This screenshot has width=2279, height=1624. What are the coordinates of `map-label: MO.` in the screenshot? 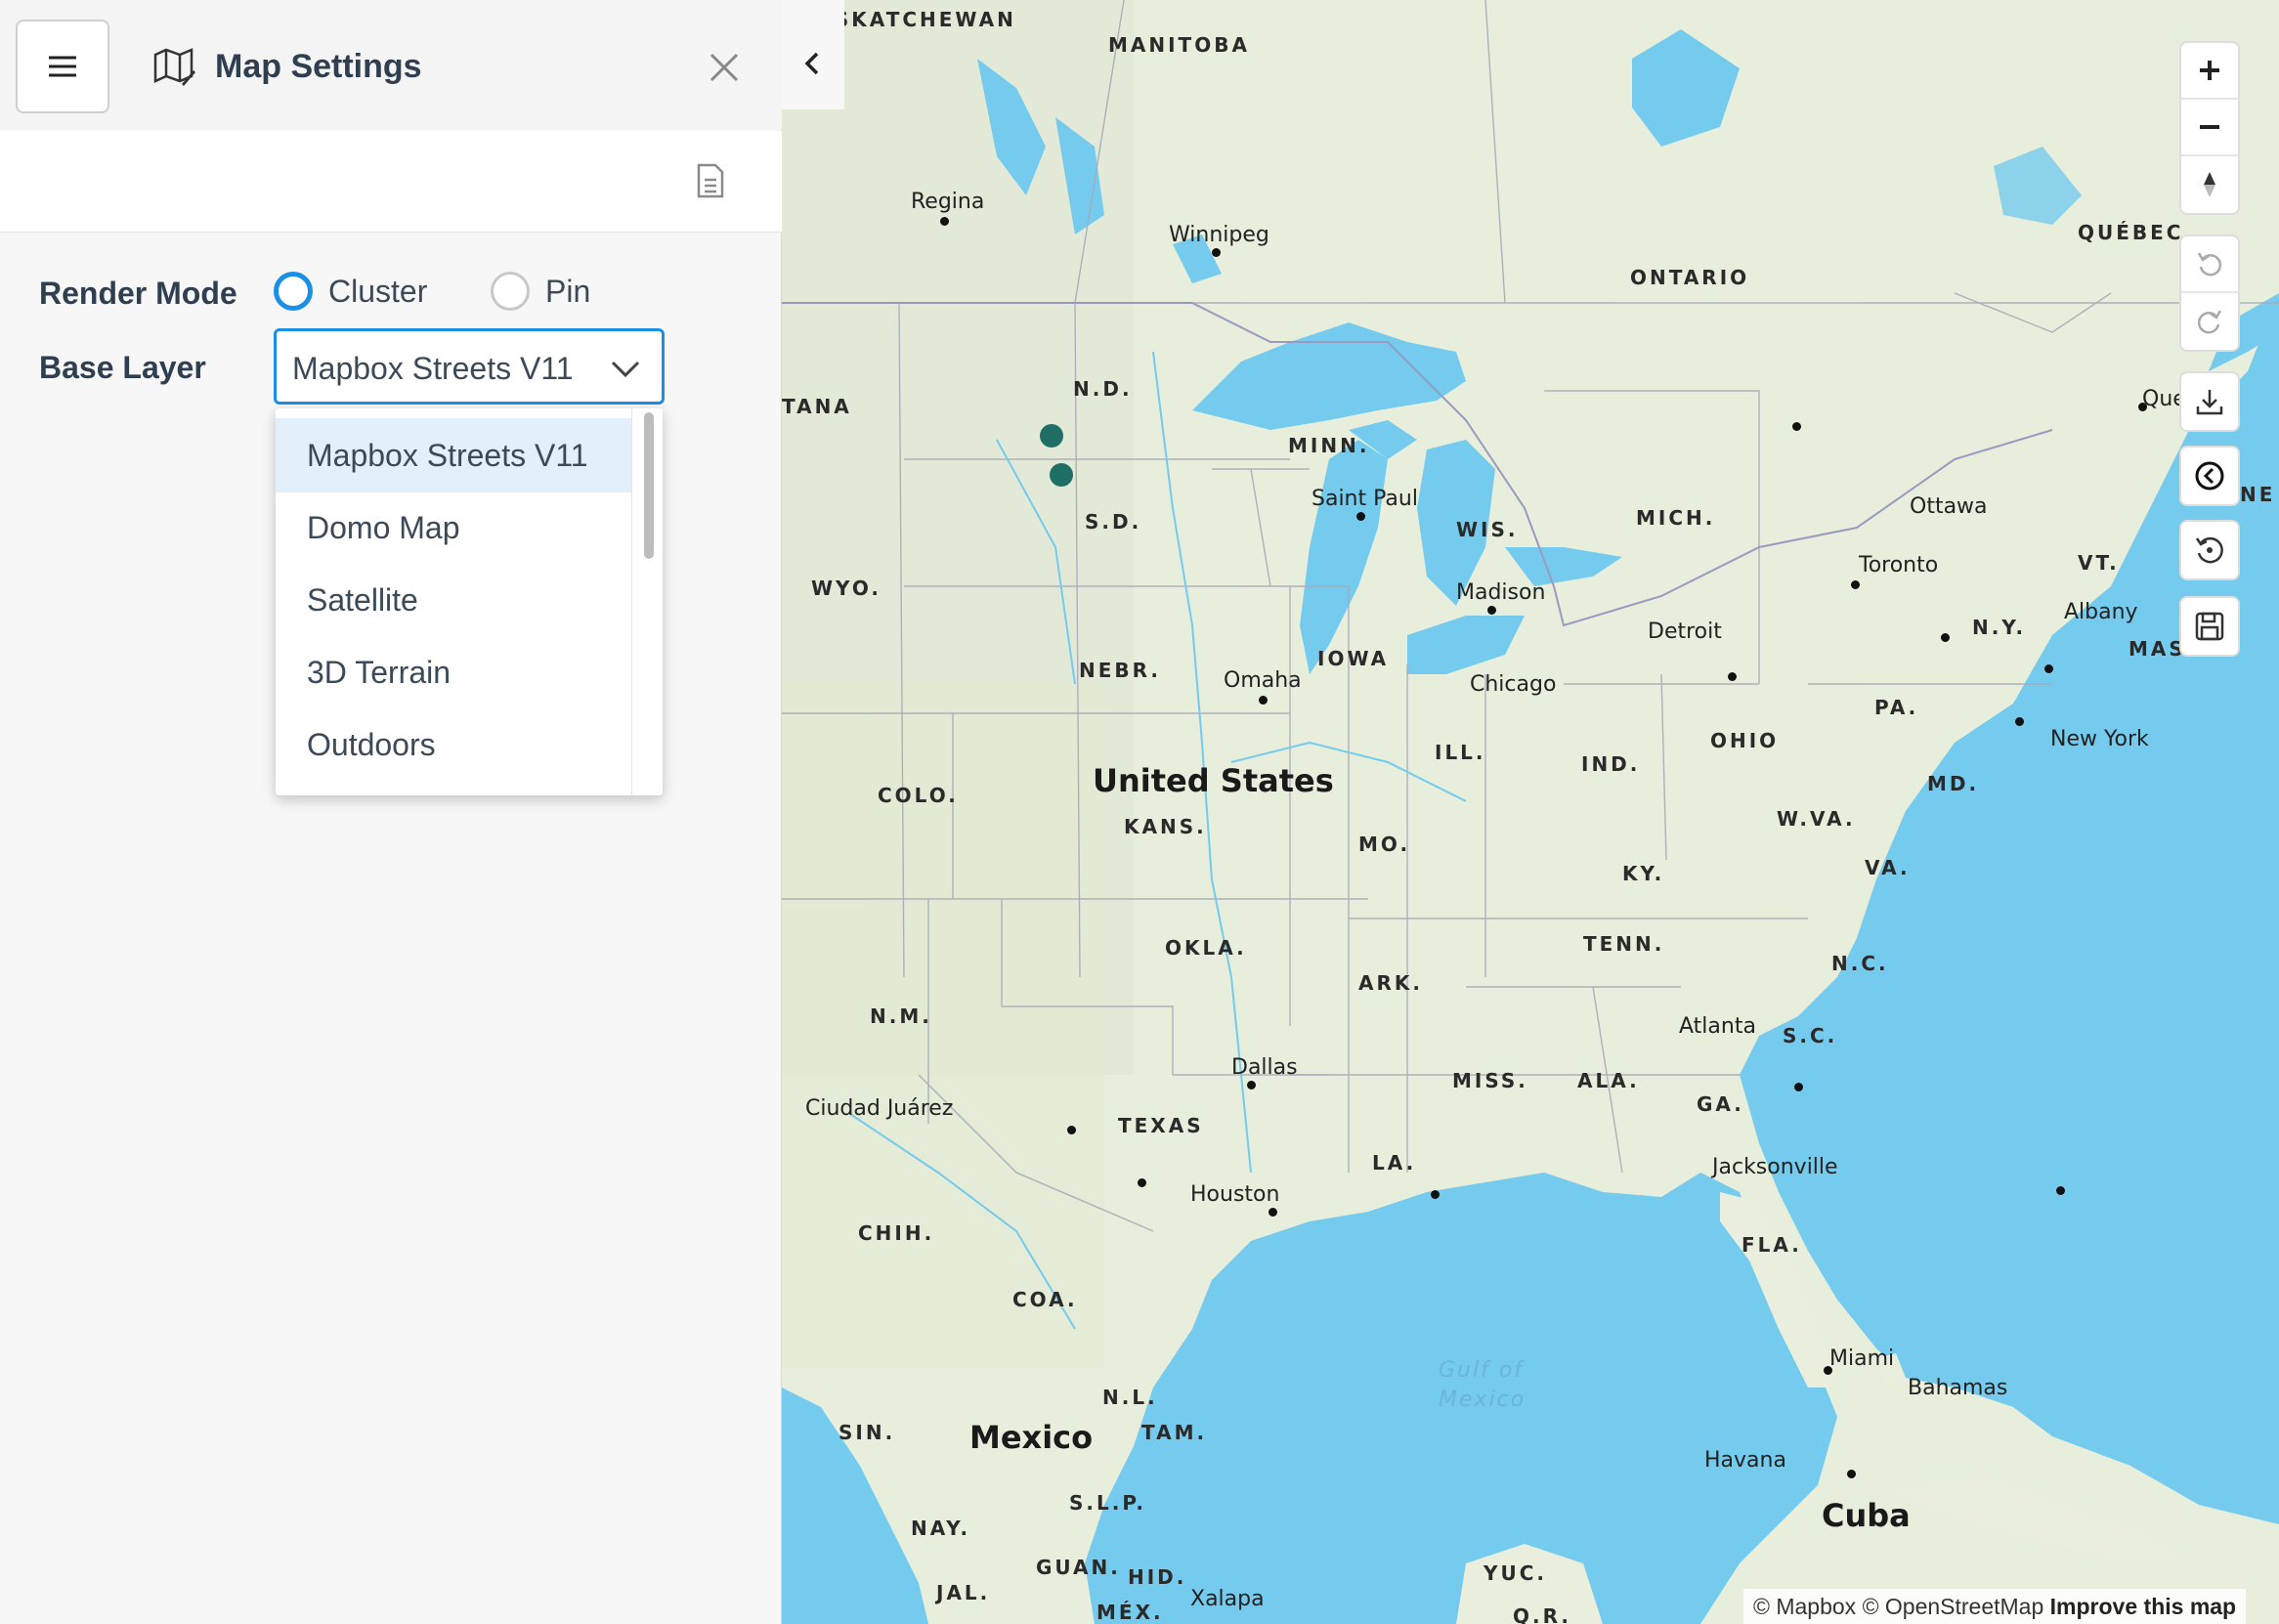 It's located at (1384, 845).